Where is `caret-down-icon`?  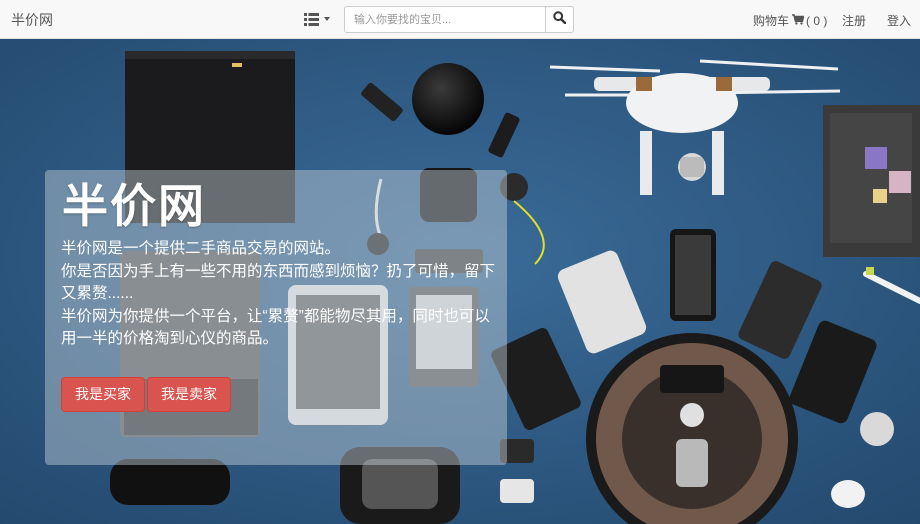
caret-down-icon is located at coordinates (327, 19).